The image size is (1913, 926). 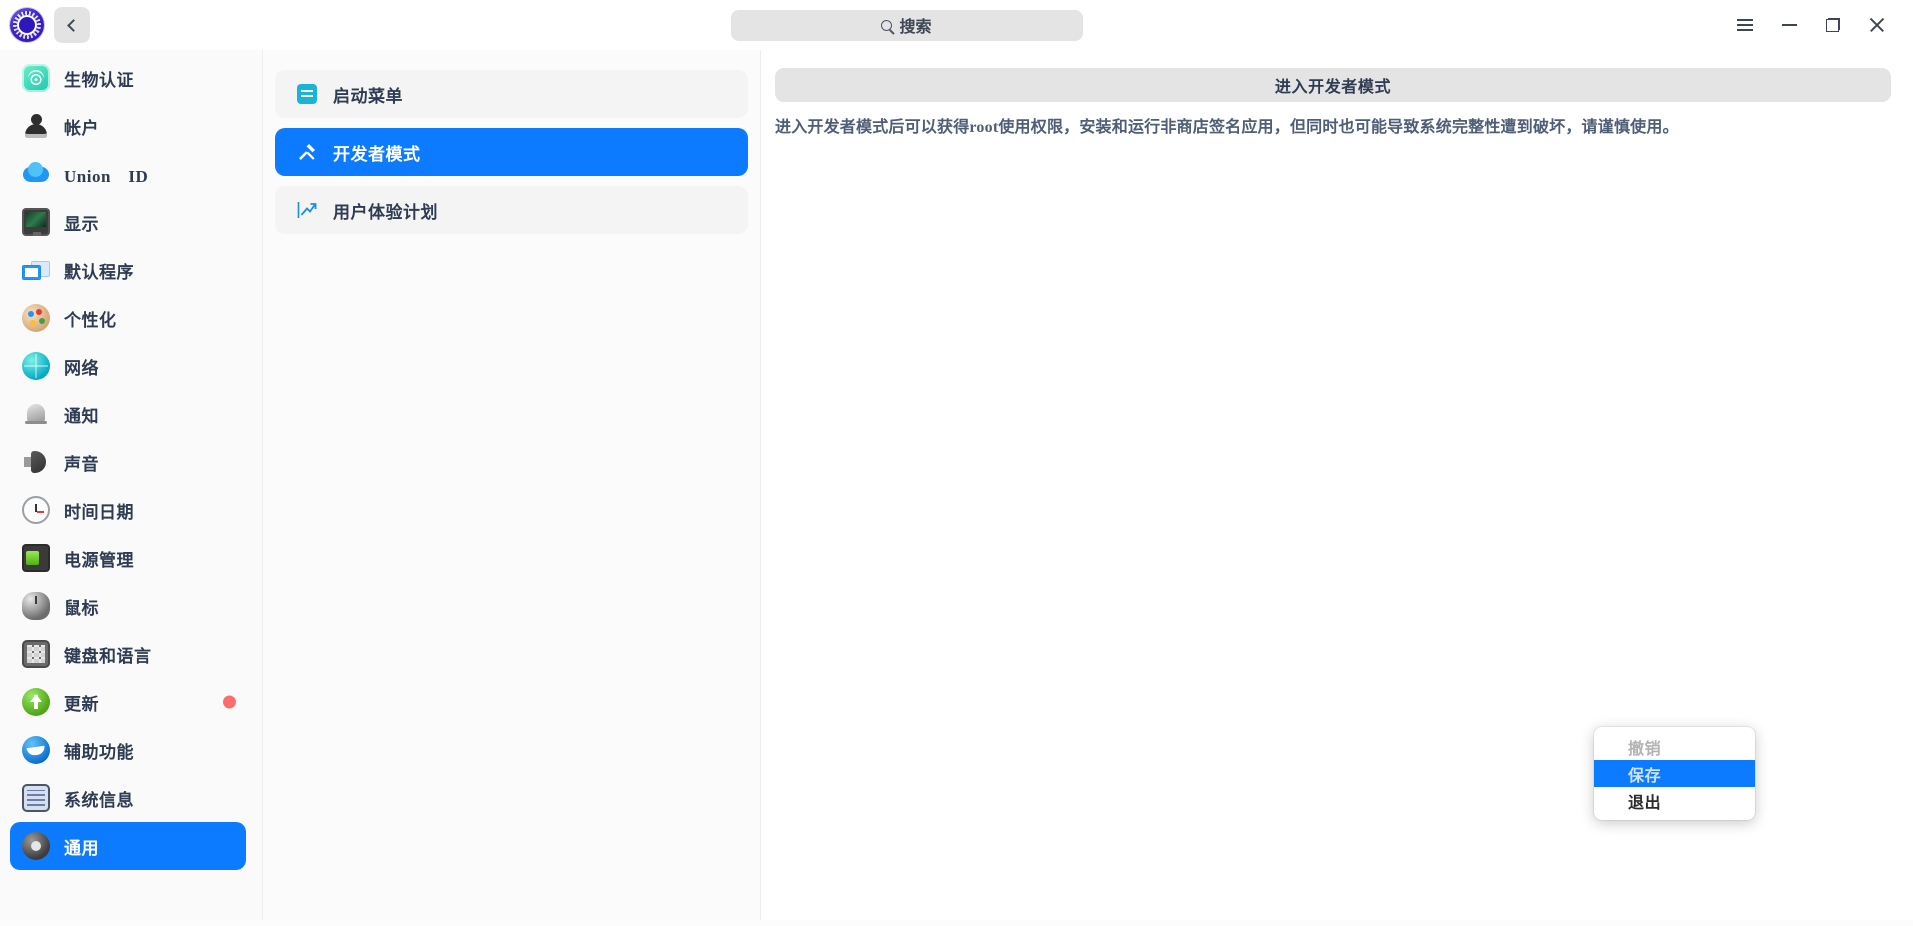 I want to click on sidebar-item-label: 默认程序, so click(x=99, y=272).